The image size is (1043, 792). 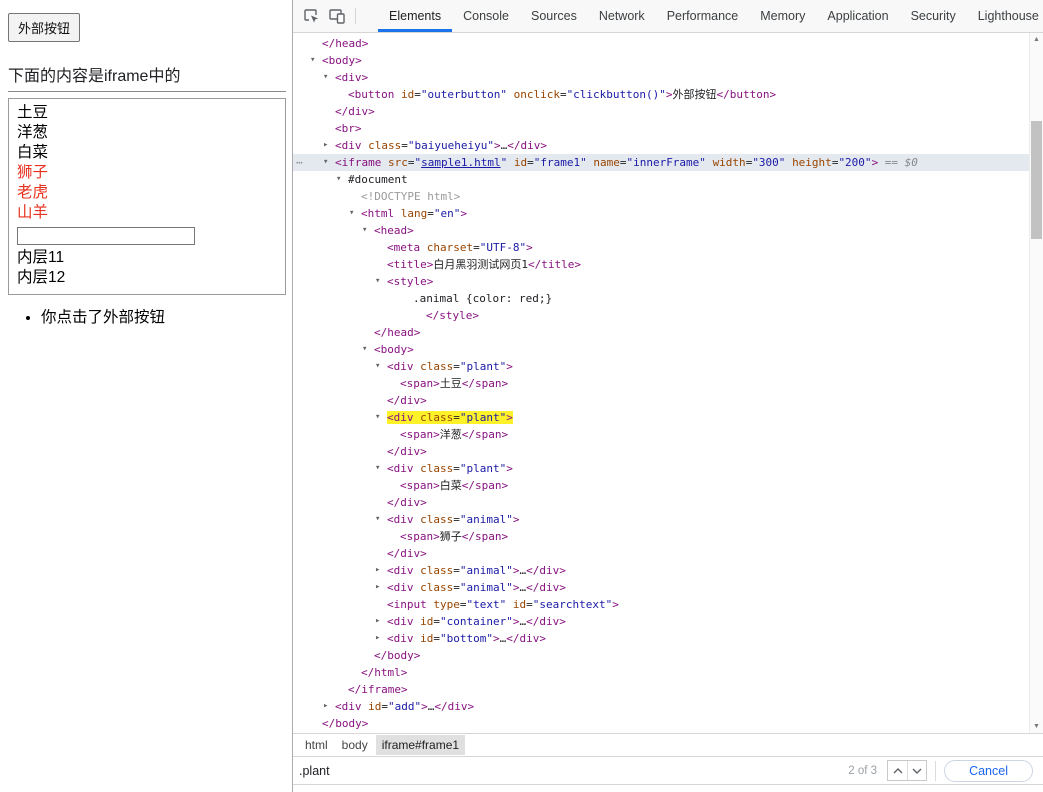 What do you see at coordinates (988, 770) in the screenshot?
I see `cancel-button: Cancel` at bounding box center [988, 770].